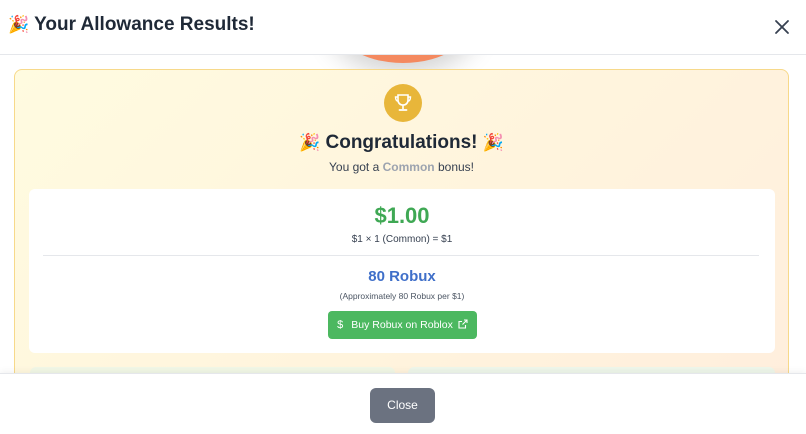 Image resolution: width=806 pixels, height=434 pixels. What do you see at coordinates (340, 325) in the screenshot?
I see `dollar-icon: $` at bounding box center [340, 325].